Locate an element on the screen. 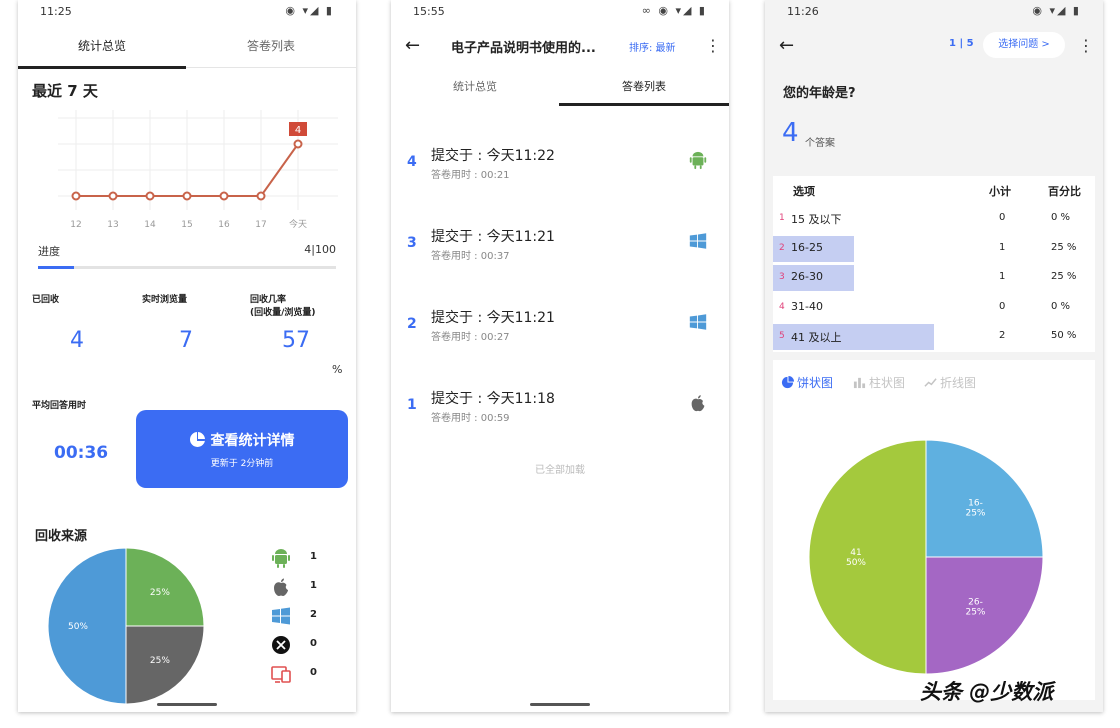 This screenshot has width=1120, height=728. table-row: 2 16-25 1 25 % is located at coordinates (934, 248).